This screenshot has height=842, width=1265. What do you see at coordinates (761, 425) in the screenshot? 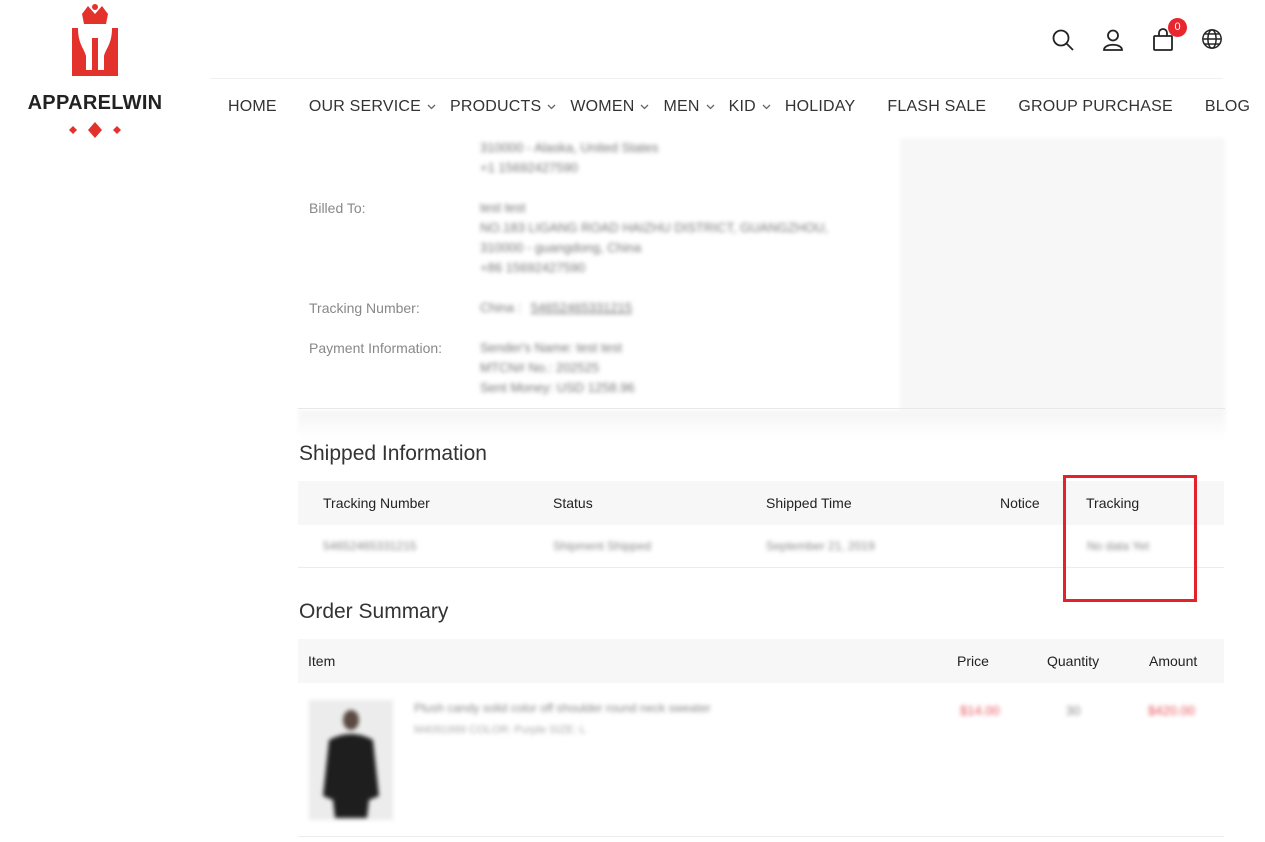
I see `order-info-shadow` at bounding box center [761, 425].